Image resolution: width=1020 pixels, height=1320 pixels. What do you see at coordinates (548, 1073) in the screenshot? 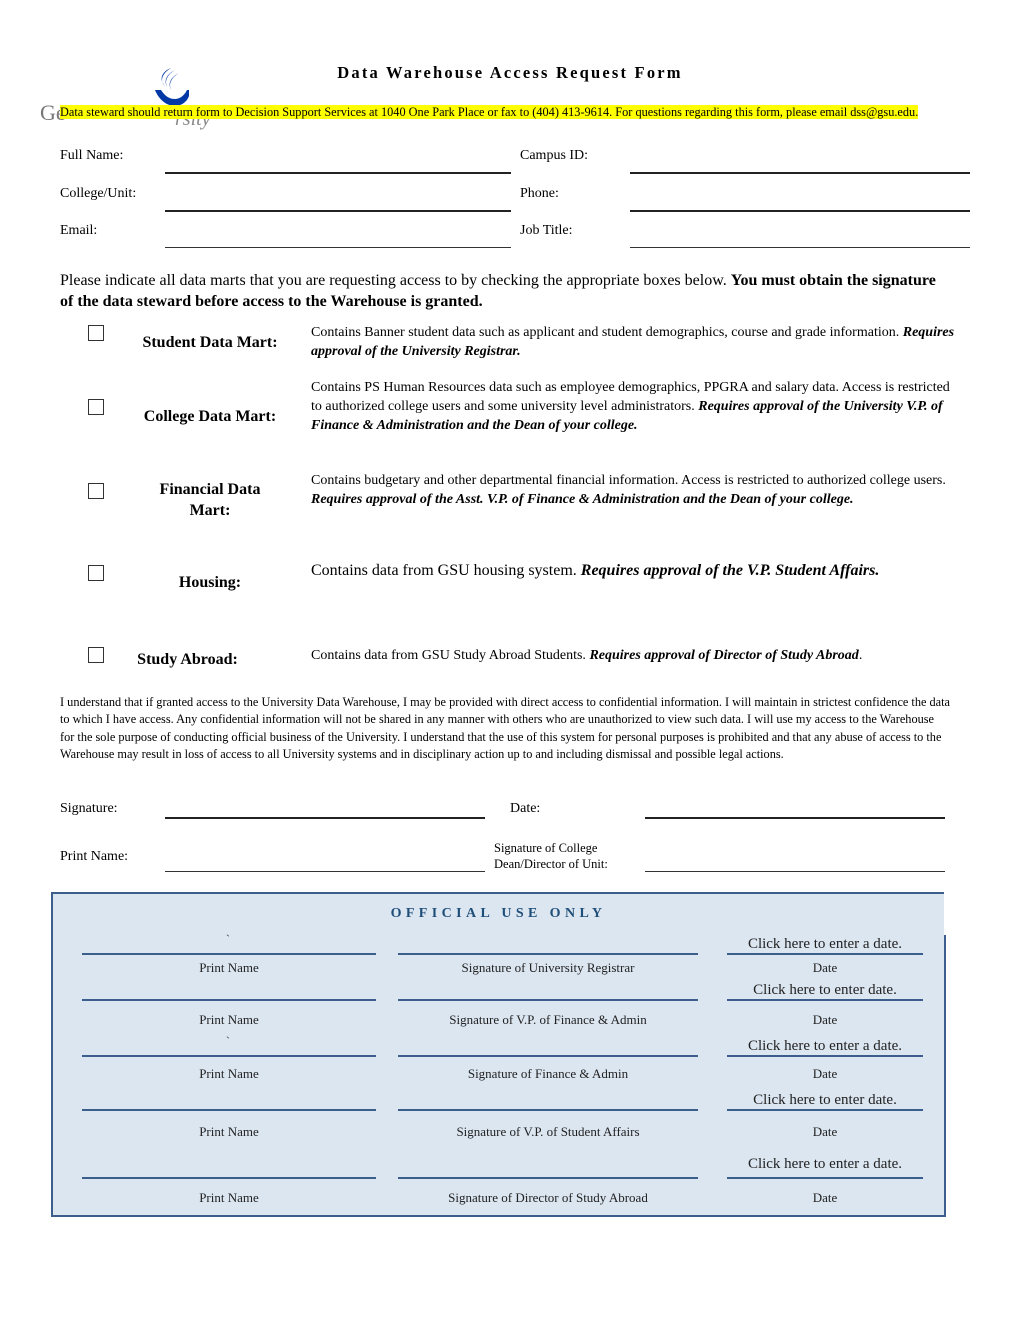
I see `signature-caption: Signature of Finance & Admin` at bounding box center [548, 1073].